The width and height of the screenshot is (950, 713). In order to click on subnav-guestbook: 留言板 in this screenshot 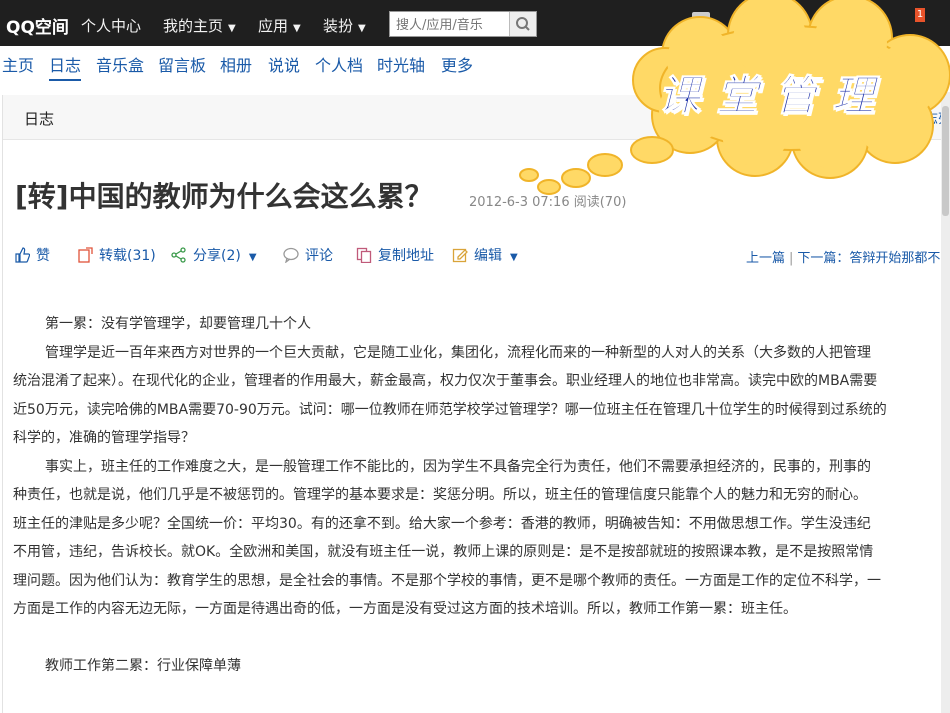, I will do `click(182, 64)`.